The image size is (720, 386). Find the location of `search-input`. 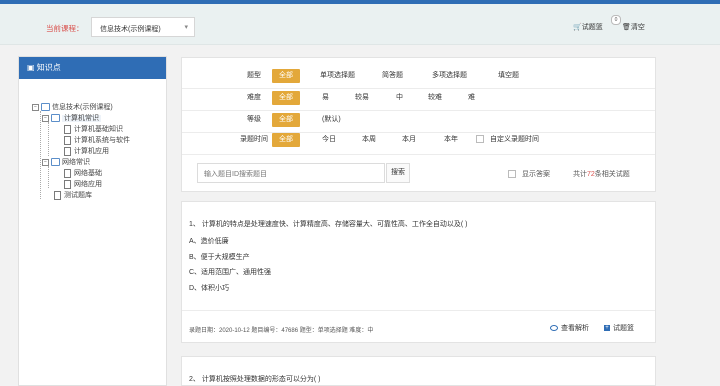

search-input is located at coordinates (292, 174).